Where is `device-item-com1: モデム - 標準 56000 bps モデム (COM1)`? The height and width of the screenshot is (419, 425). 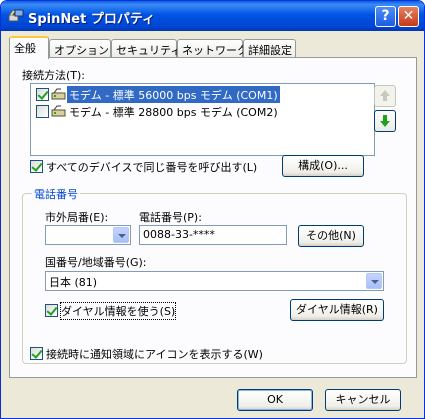 device-item-com1: モデム - 標準 56000 bps モデム (COM1) is located at coordinates (202, 94).